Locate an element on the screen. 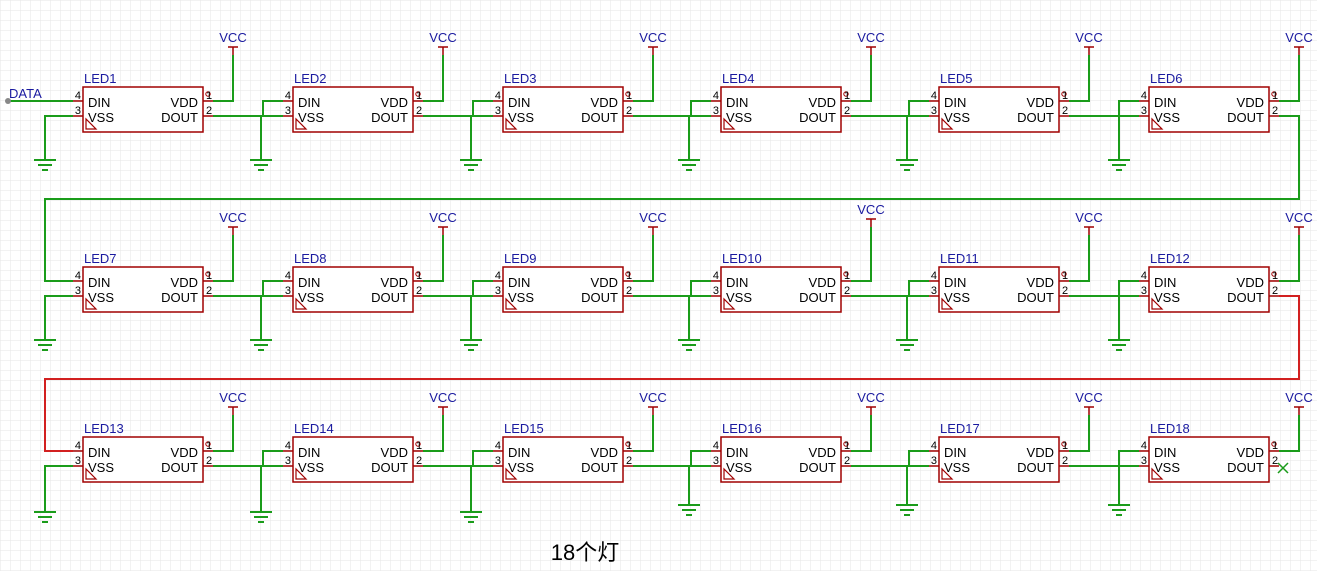  led-ref-label: LED17 is located at coordinates (960, 428).